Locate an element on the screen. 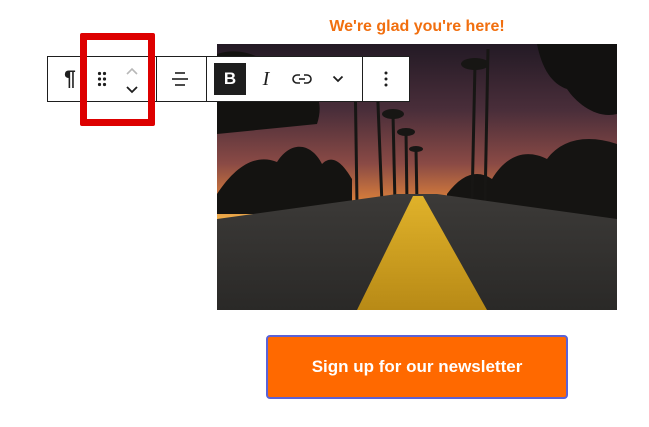 The width and height of the screenshot is (649, 427). bold-label: B is located at coordinates (230, 79).